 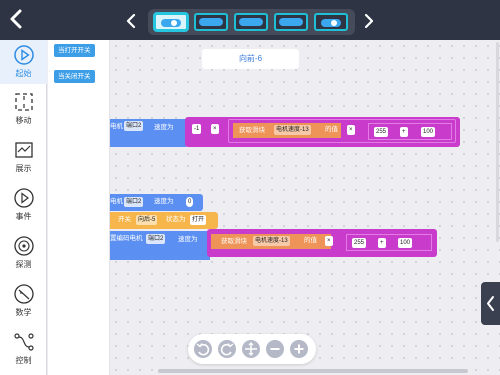 I want to click on program-tab-strip, so click(x=251, y=22).